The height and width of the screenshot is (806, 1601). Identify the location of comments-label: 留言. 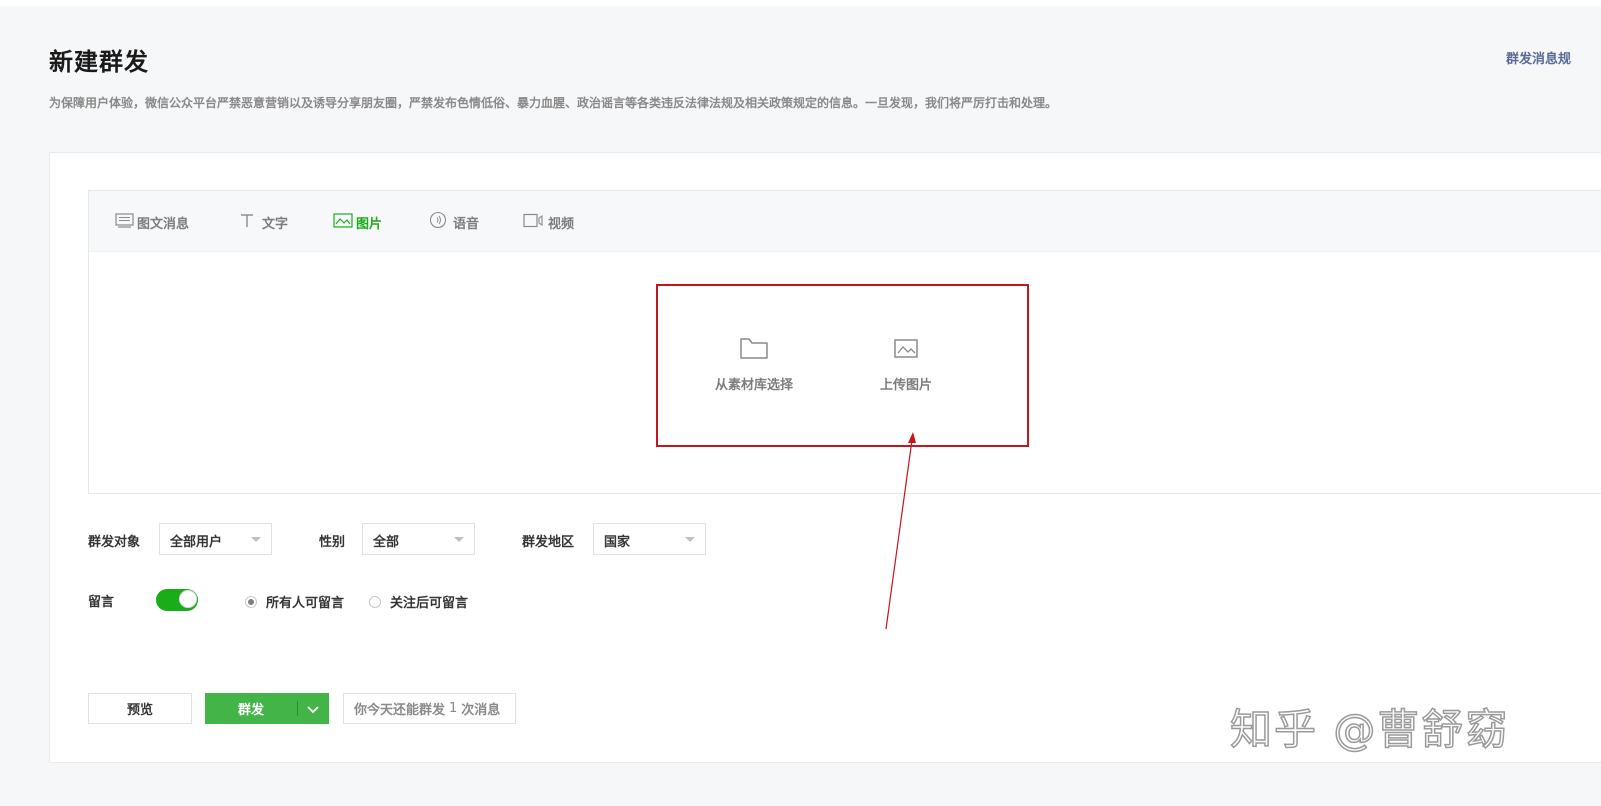
(101, 602).